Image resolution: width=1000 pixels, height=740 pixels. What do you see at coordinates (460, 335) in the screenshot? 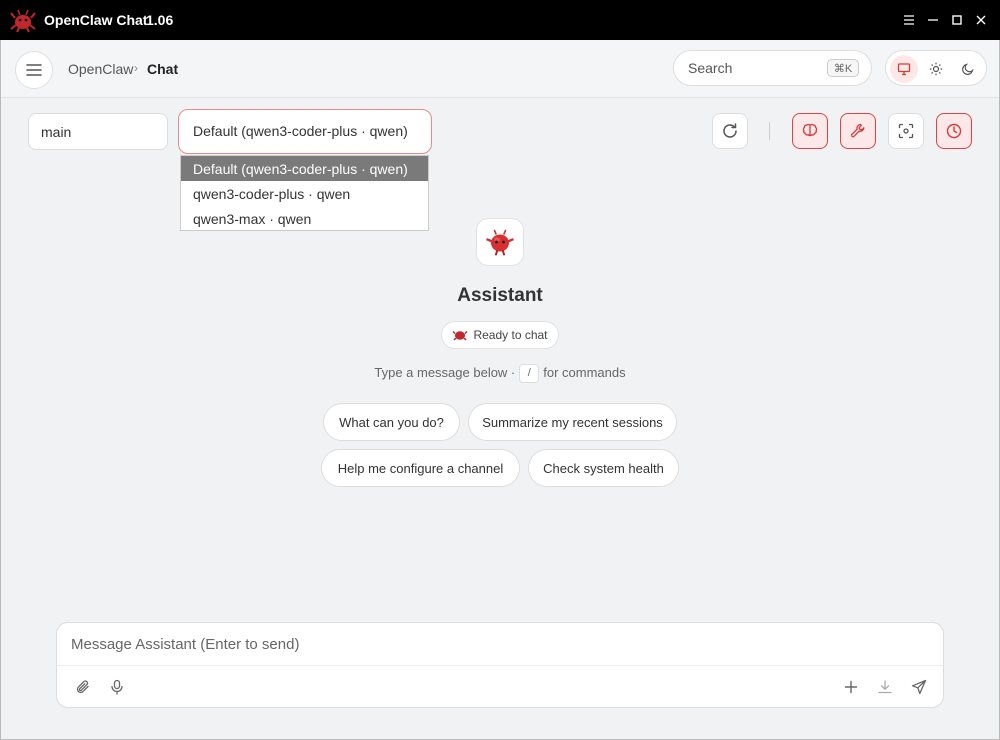
I see `crab-small-icon` at bounding box center [460, 335].